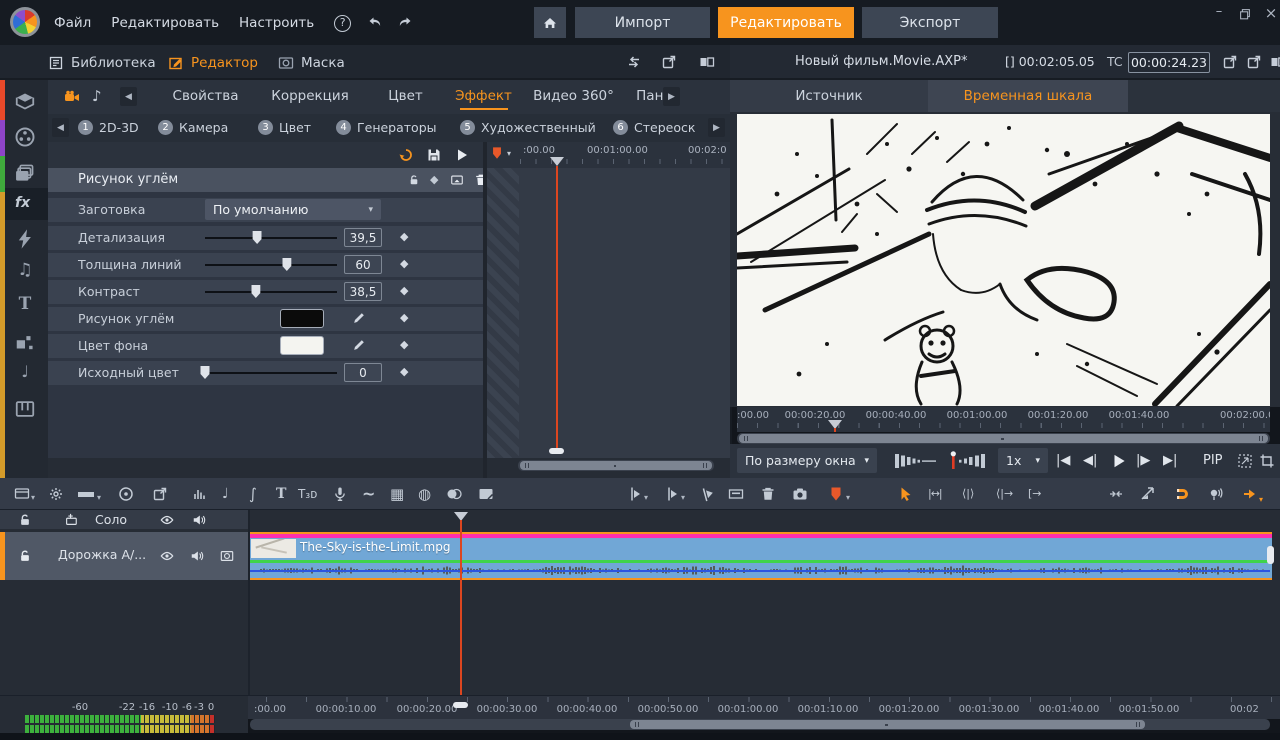 This screenshot has width=1280, height=740. I want to click on video-stream-icon, so click(72, 97).